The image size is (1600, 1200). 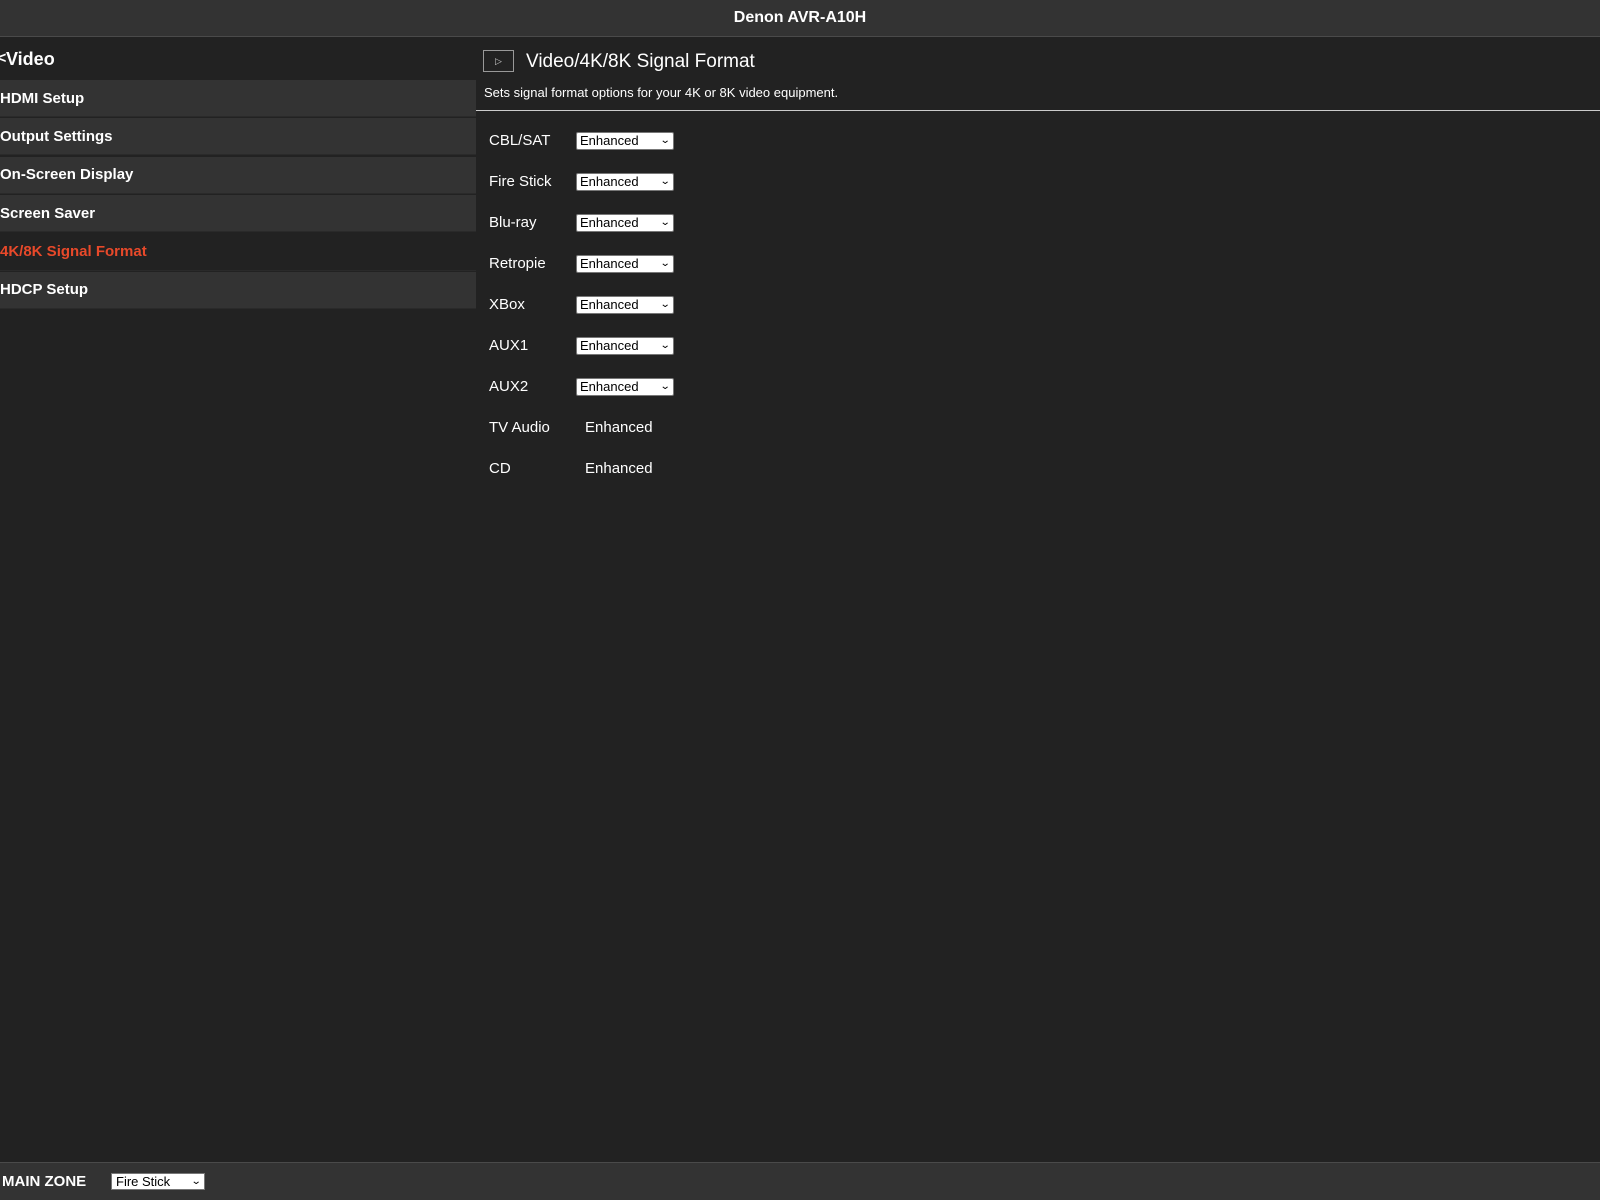 I want to click on sidebar-item-signal-format: 4K/8K Signal Format, so click(x=238, y=252).